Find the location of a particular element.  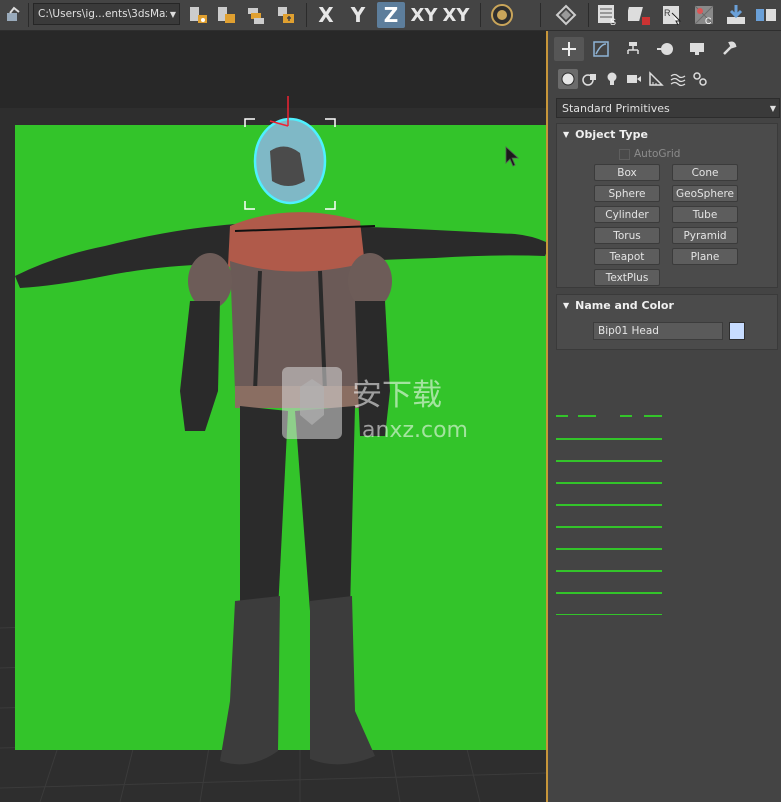

pyramid-button: Pyramid is located at coordinates (705, 235).